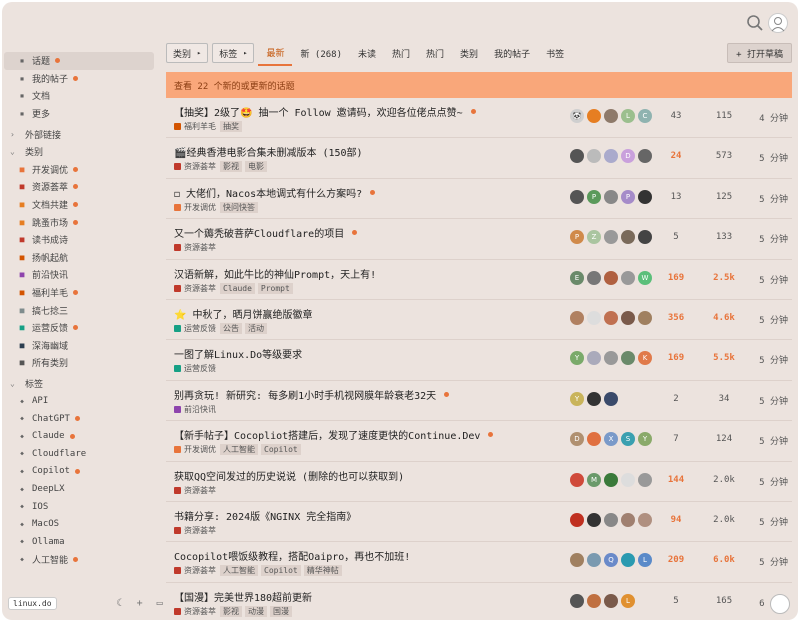 This screenshot has width=800, height=622. Describe the element at coordinates (79, 293) in the screenshot. I see `sidebar-category: ■ 福利羊毛` at that location.